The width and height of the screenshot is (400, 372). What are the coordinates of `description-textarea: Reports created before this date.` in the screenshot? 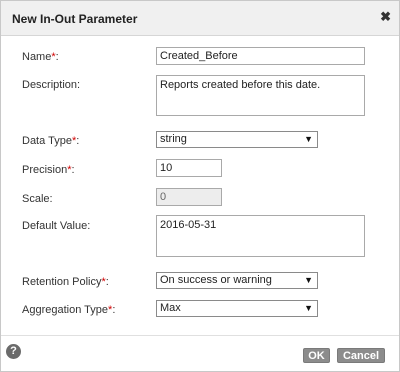 It's located at (260, 95).